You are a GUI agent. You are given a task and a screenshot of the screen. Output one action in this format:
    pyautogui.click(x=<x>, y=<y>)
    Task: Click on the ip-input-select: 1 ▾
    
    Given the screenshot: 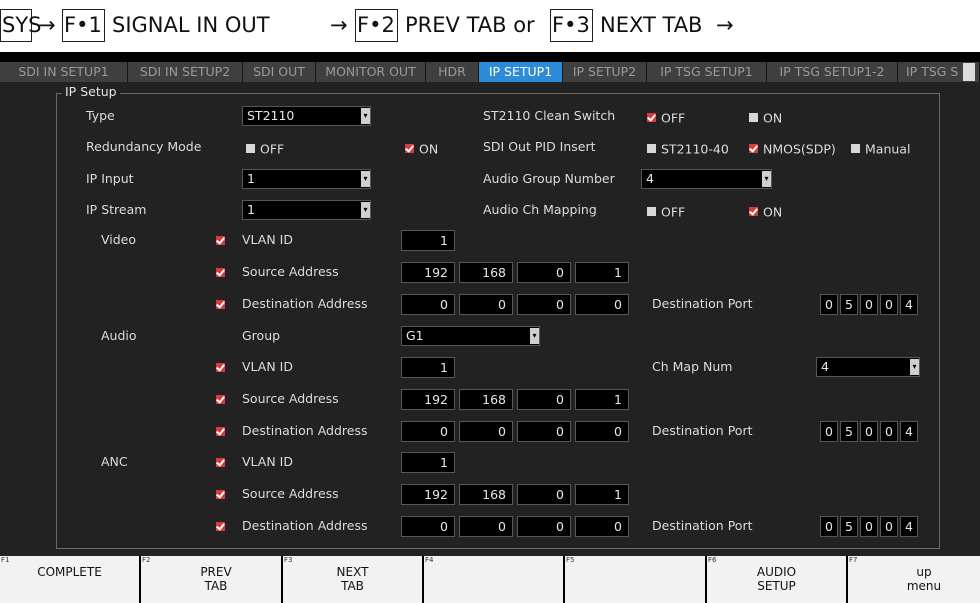 What is the action you would take?
    pyautogui.click(x=306, y=179)
    